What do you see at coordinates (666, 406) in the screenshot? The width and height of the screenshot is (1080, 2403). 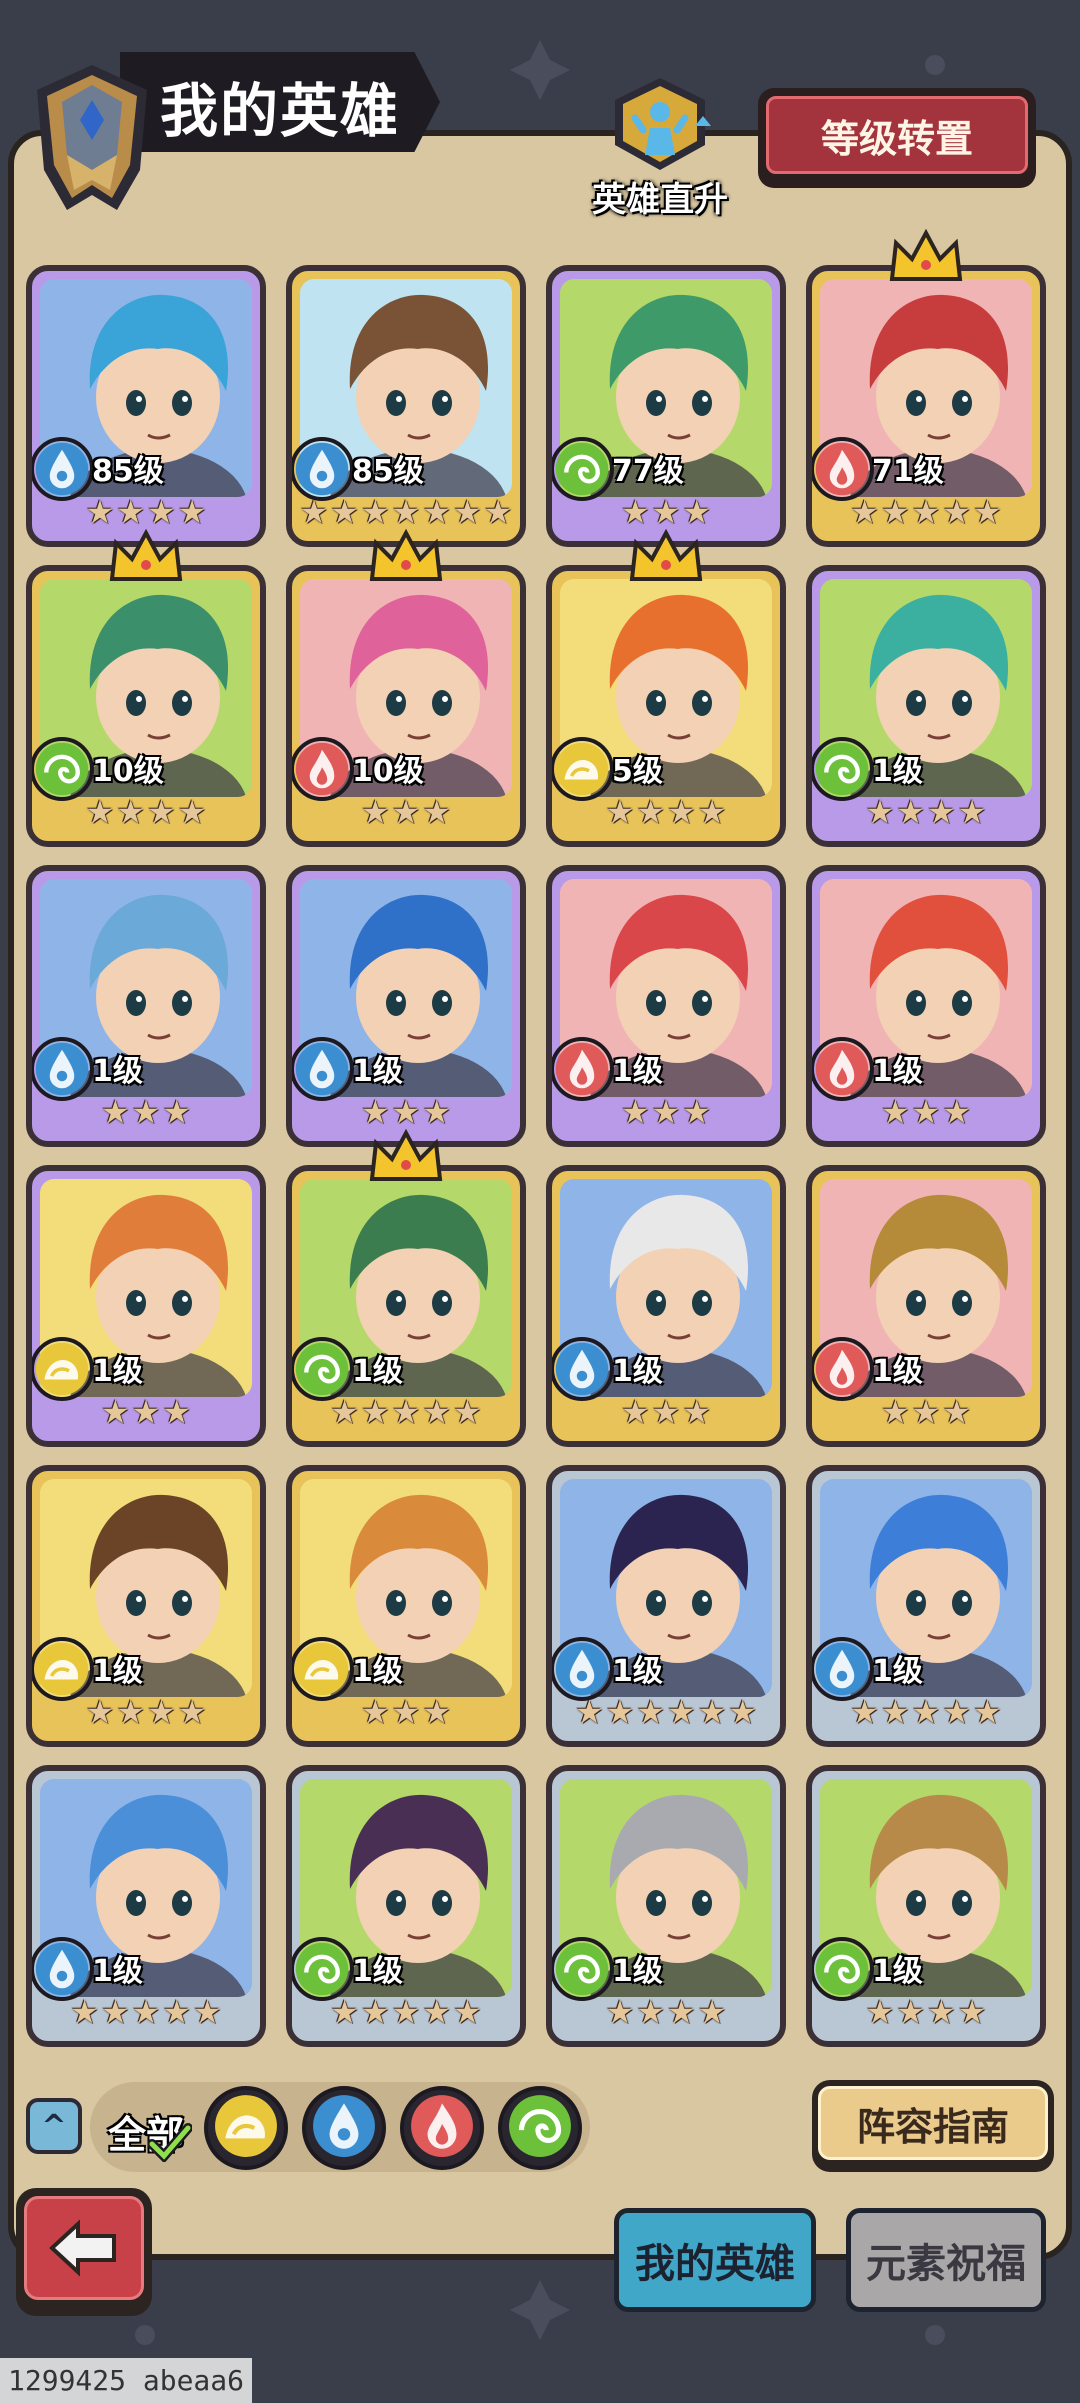 I see `hero-card: 77级 ★ ★ ★` at bounding box center [666, 406].